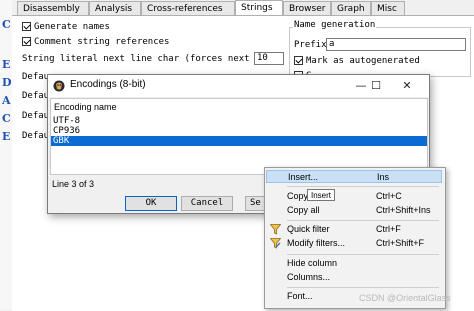 This screenshot has height=311, width=474. What do you see at coordinates (310, 45) in the screenshot?
I see `prefix-label: Prefix` at bounding box center [310, 45].